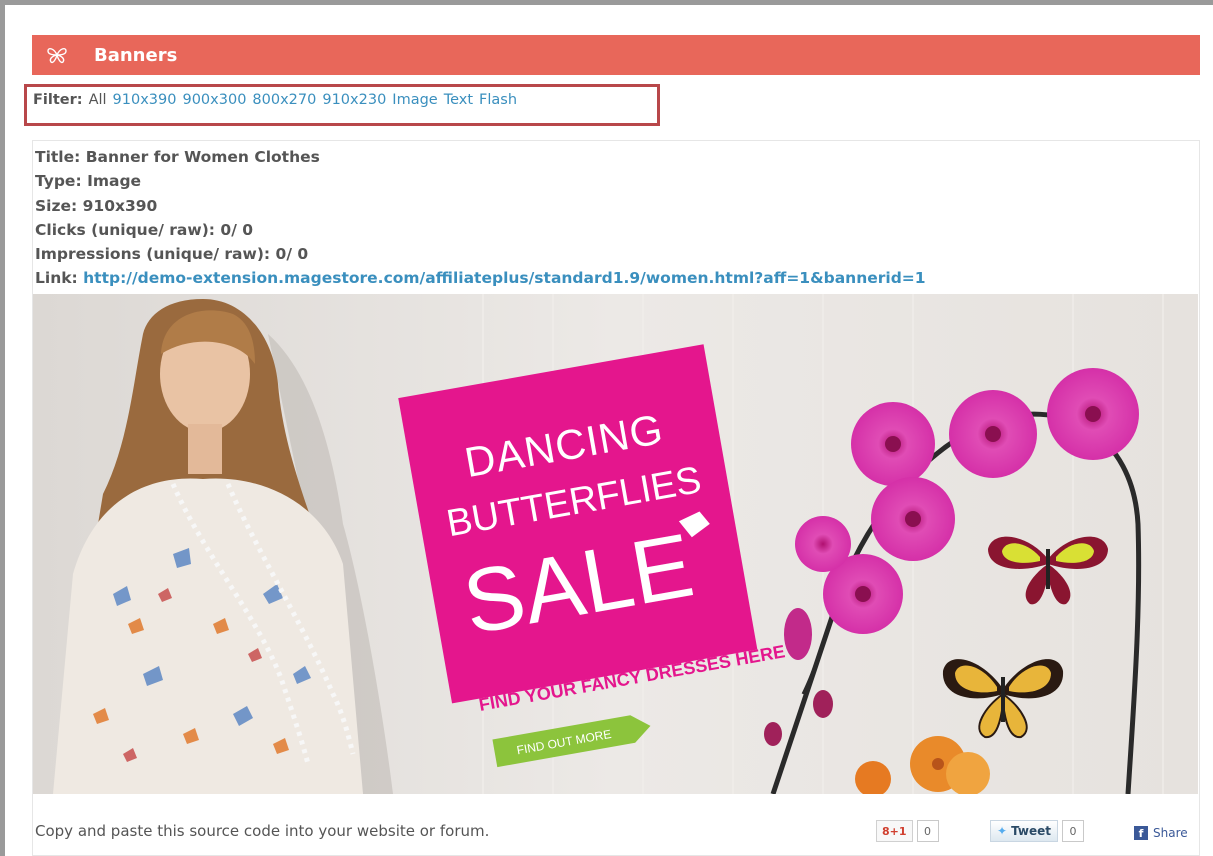  I want to click on google-plus-widget: 8 +1 0, so click(907, 831).